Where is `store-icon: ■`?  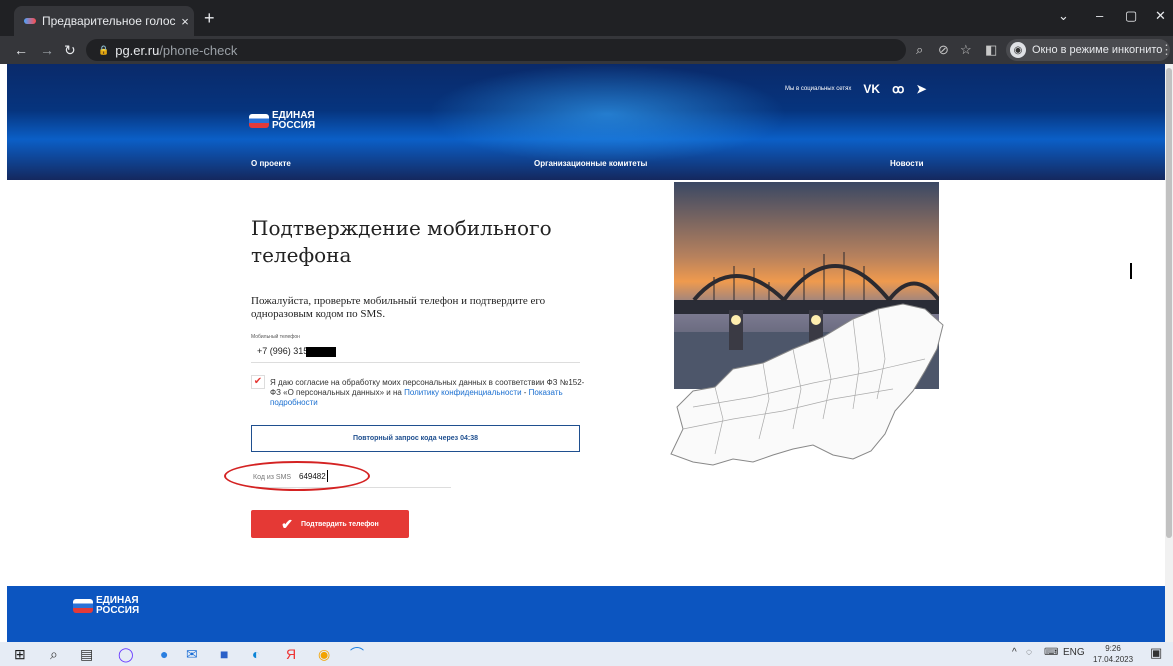
store-icon: ■ is located at coordinates (224, 654).